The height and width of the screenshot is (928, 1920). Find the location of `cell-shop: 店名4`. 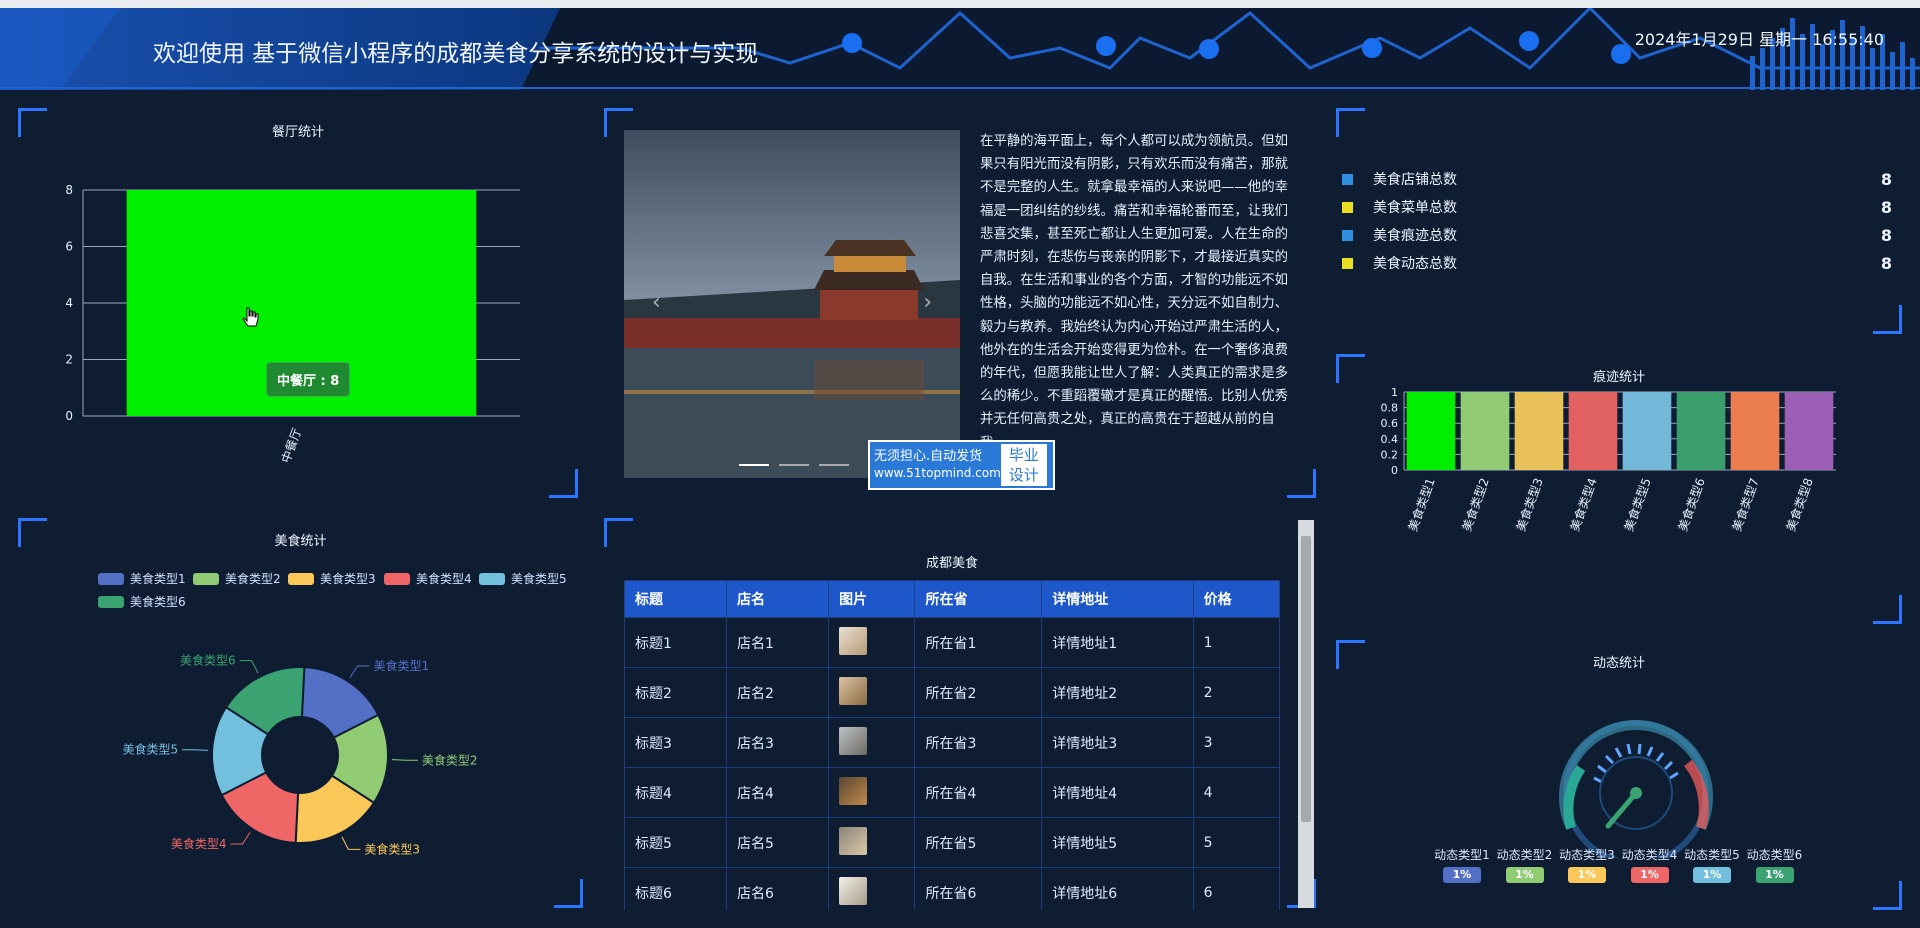

cell-shop: 店名4 is located at coordinates (778, 792).